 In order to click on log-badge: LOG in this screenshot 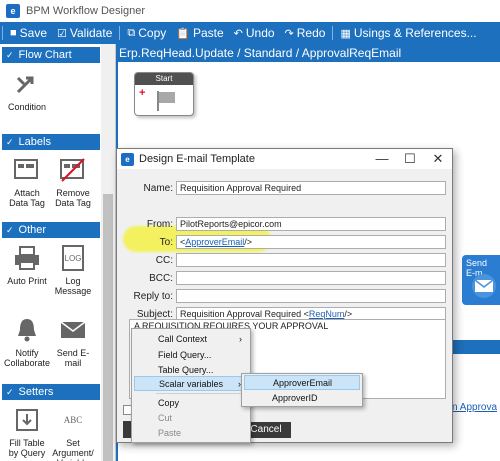, I will do `click(73, 258)`.